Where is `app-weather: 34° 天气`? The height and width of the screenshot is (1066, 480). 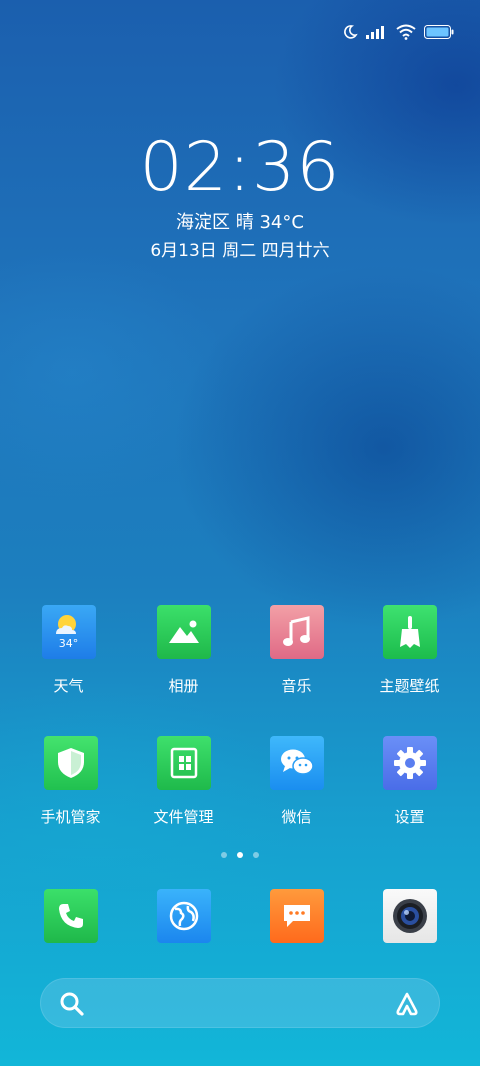
app-weather: 34° 天气 is located at coordinates (68, 650).